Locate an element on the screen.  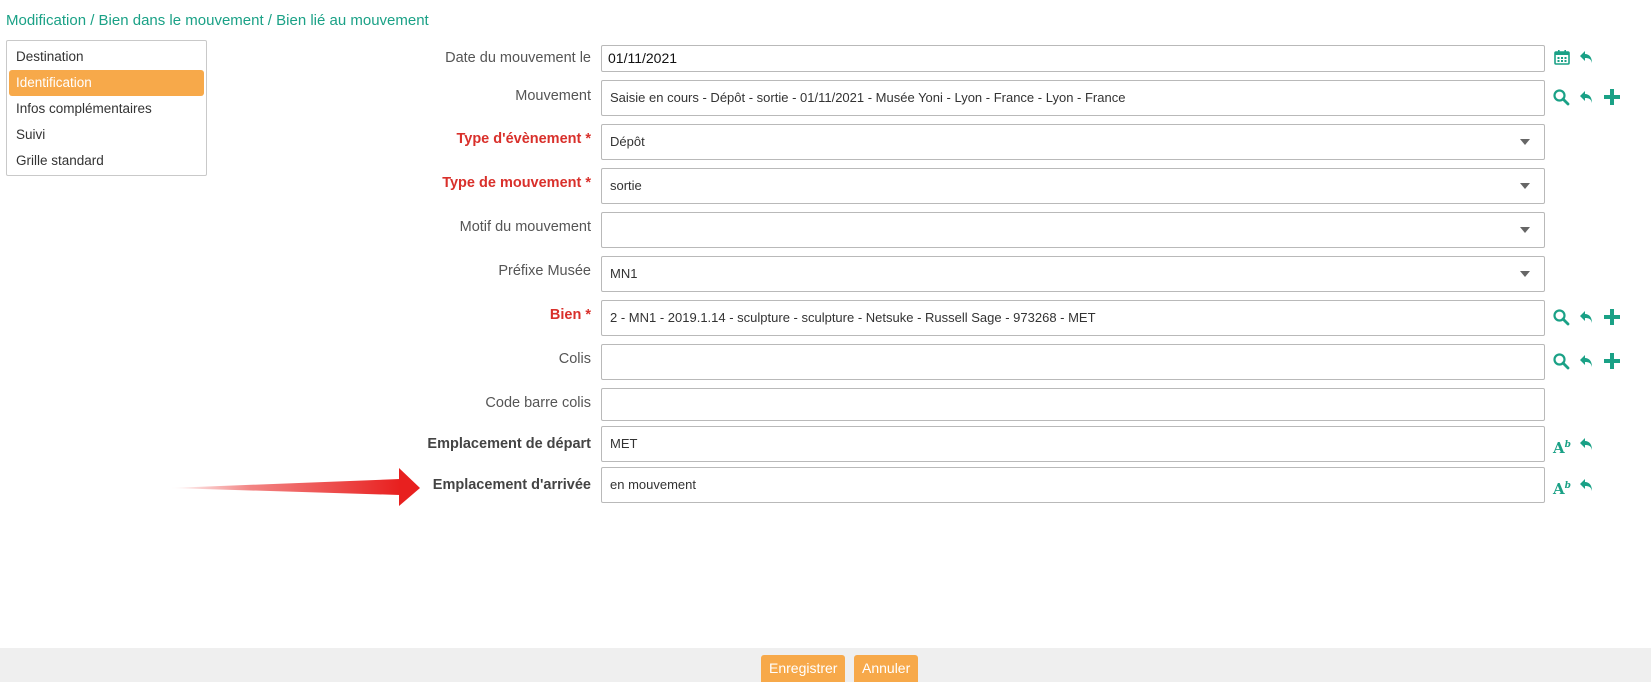
type-mouvement-label: Type de mouvement * is located at coordinates (516, 183).